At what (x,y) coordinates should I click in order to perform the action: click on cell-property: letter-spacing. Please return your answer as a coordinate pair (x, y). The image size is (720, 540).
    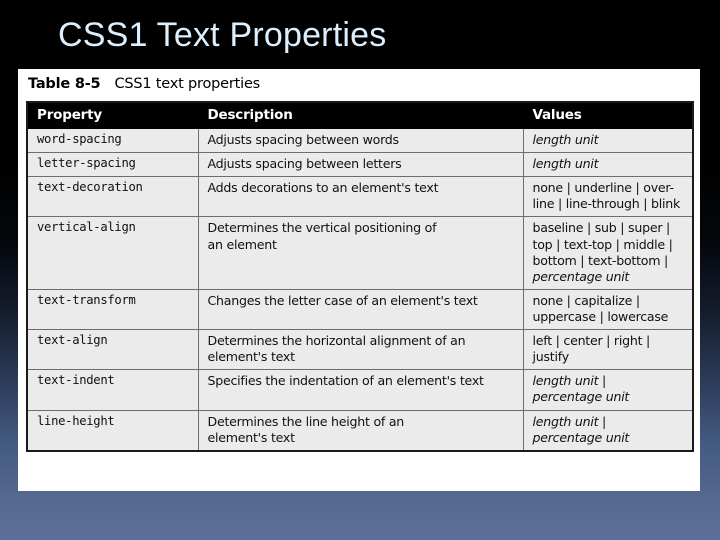
    Looking at the image, I should click on (112, 165).